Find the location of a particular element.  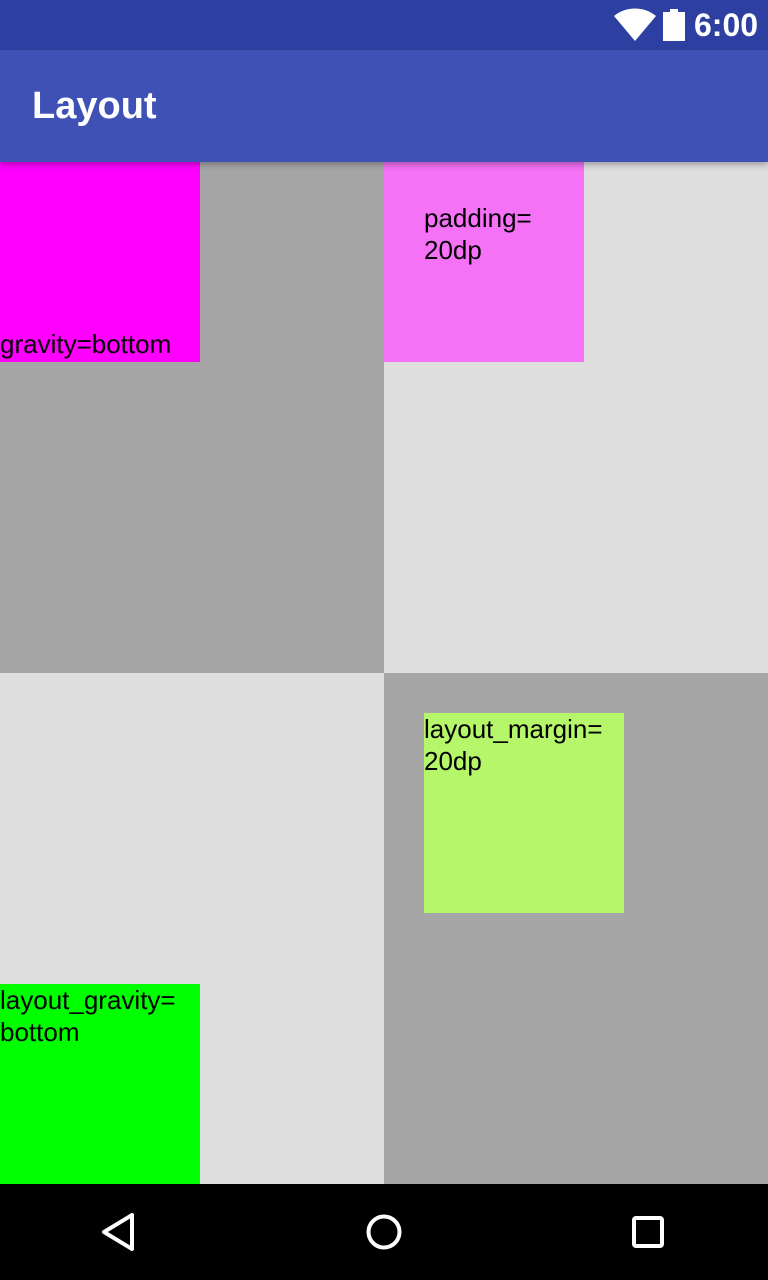

layout-gravity-box: layout_gravity= bottom is located at coordinates (100, 1084).